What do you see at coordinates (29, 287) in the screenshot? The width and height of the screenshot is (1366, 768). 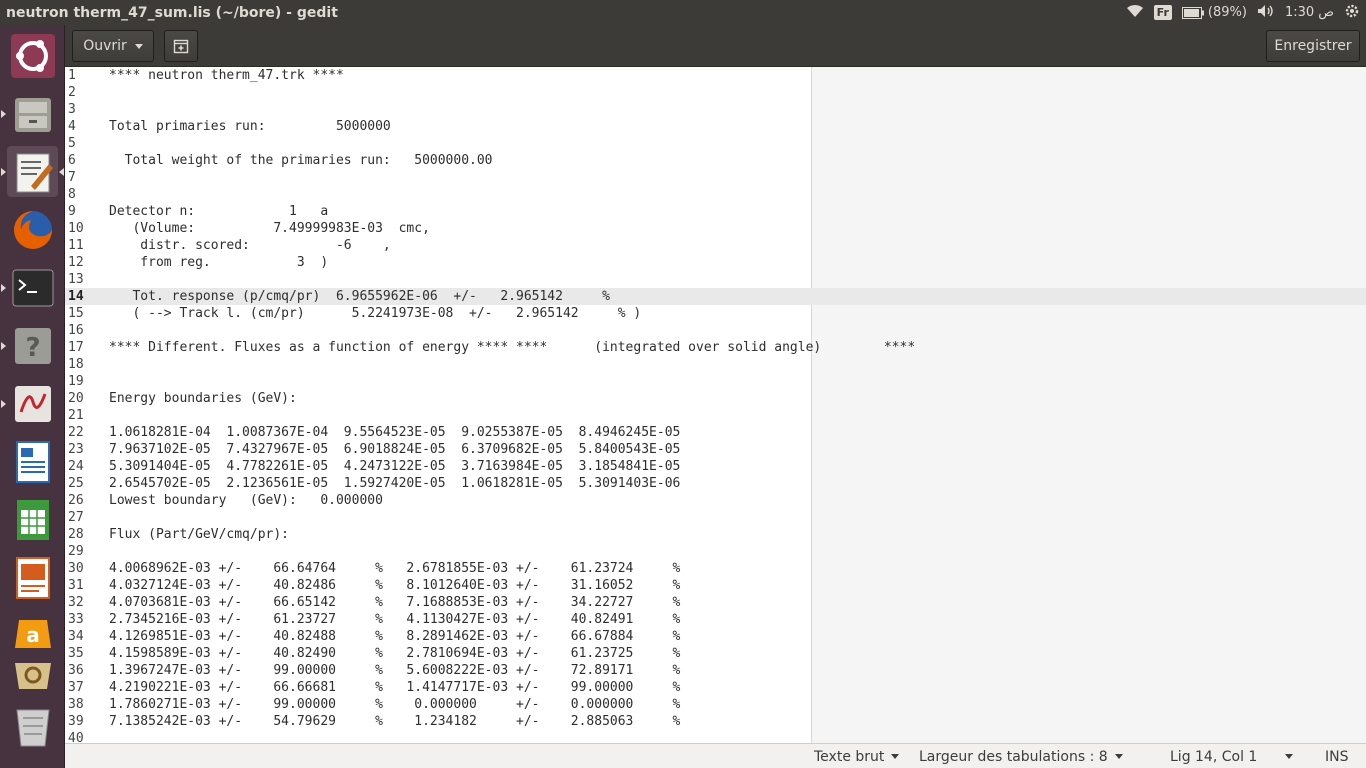 I see `launcher-item-terminal` at bounding box center [29, 287].